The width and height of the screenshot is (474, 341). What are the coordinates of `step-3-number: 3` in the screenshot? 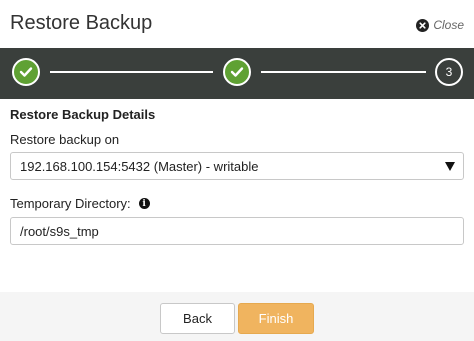 It's located at (449, 72).